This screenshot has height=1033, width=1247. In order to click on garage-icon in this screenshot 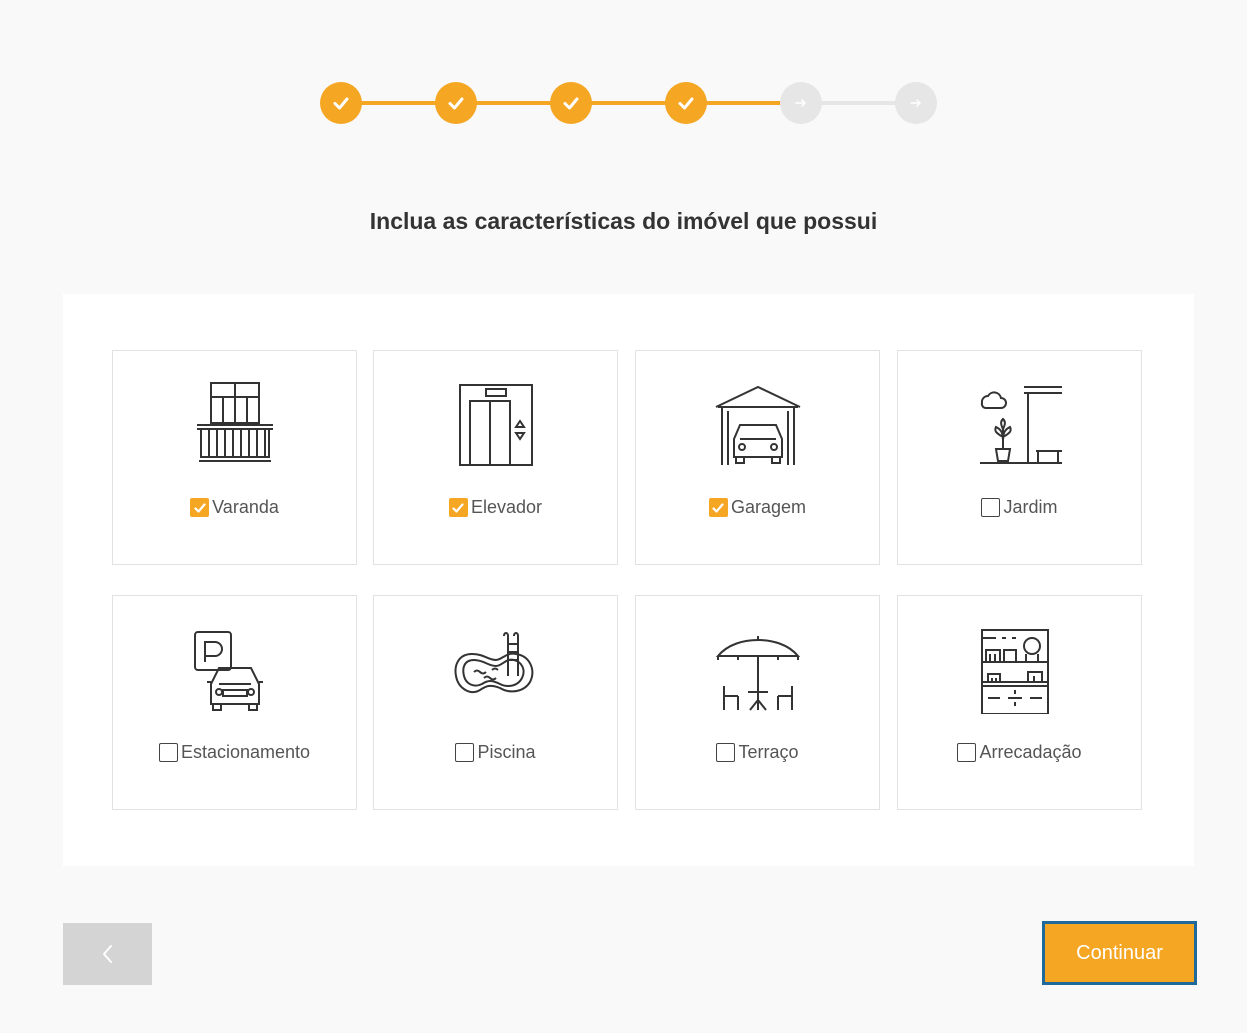, I will do `click(757, 425)`.